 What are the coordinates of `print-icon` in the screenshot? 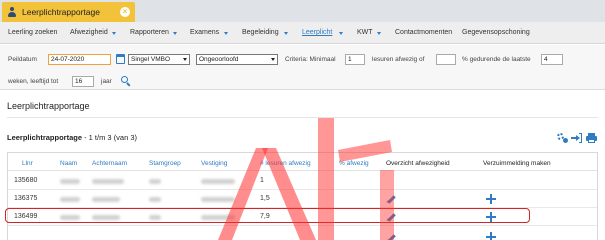 It's located at (591, 138).